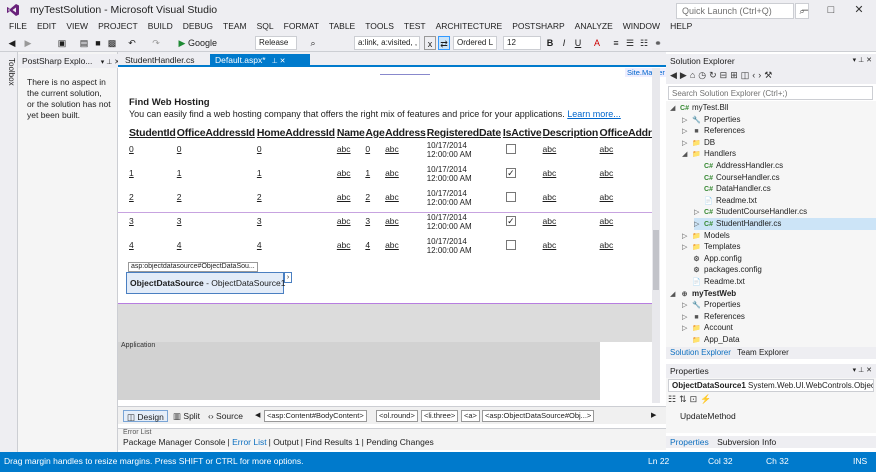  I want to click on menu-project: PROJECT, so click(118, 27).